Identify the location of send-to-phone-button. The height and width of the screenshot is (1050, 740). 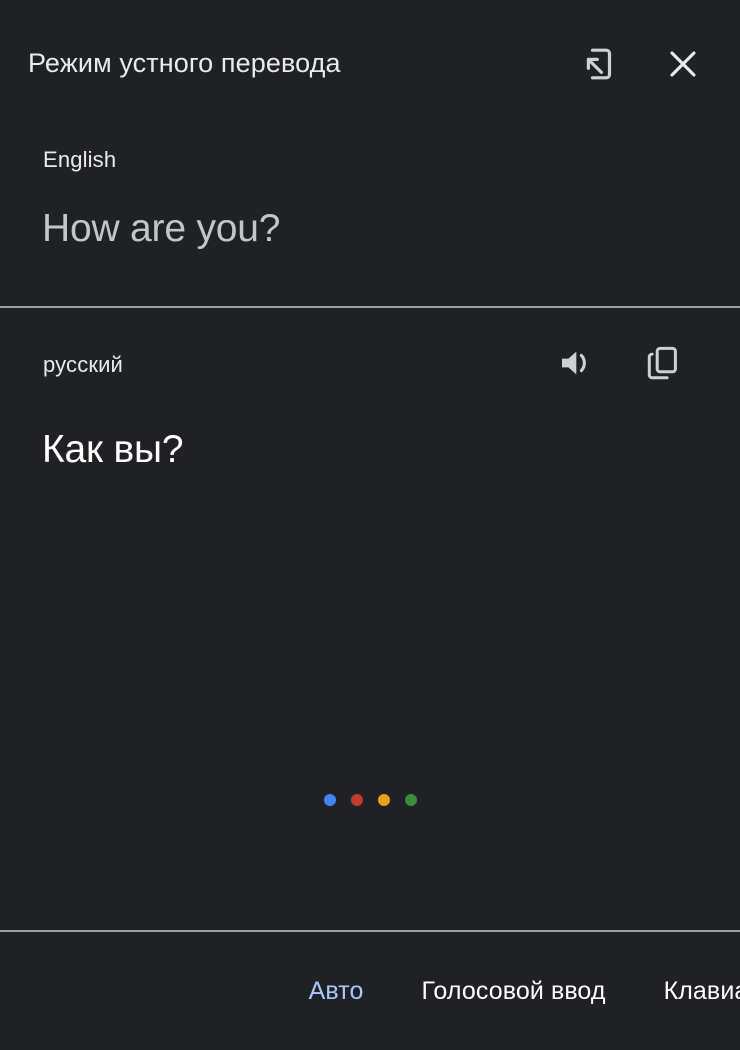
(599, 64).